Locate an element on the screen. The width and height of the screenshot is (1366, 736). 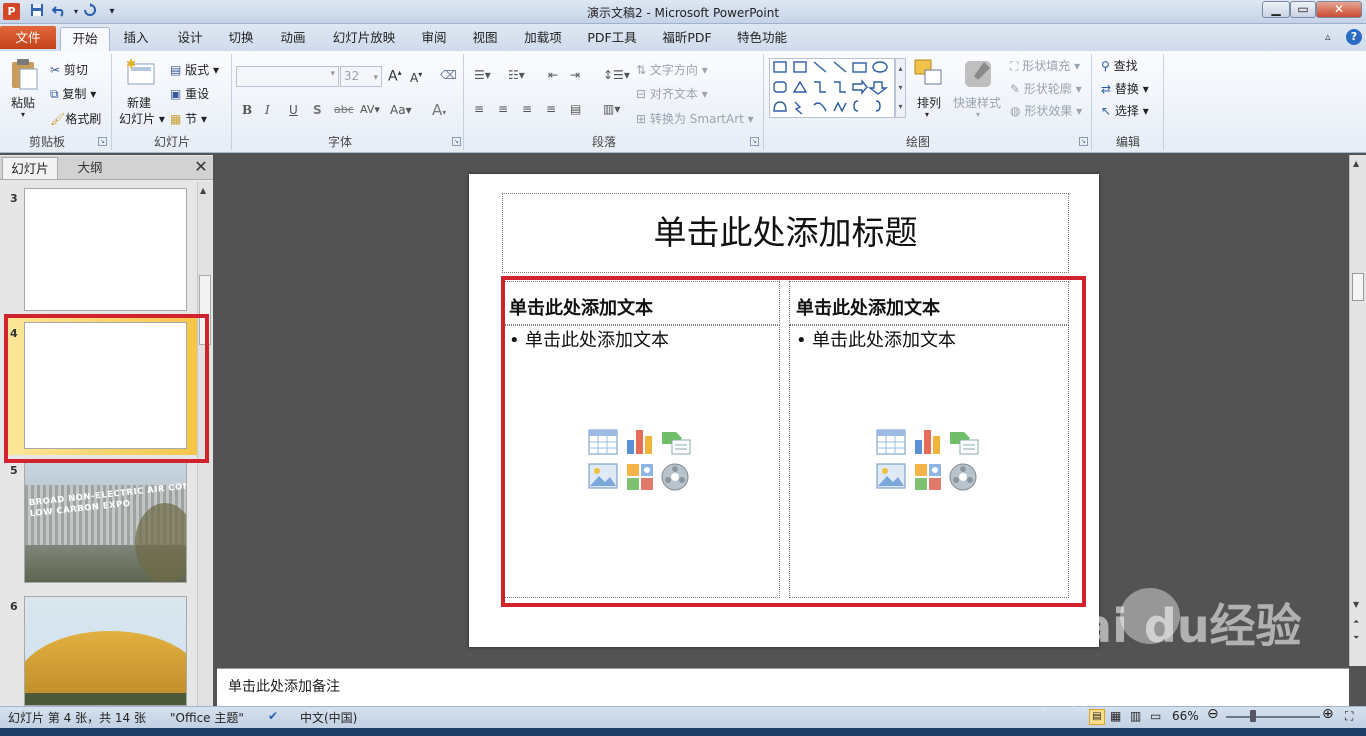
minimize-button: ▁ is located at coordinates (1276, 9).